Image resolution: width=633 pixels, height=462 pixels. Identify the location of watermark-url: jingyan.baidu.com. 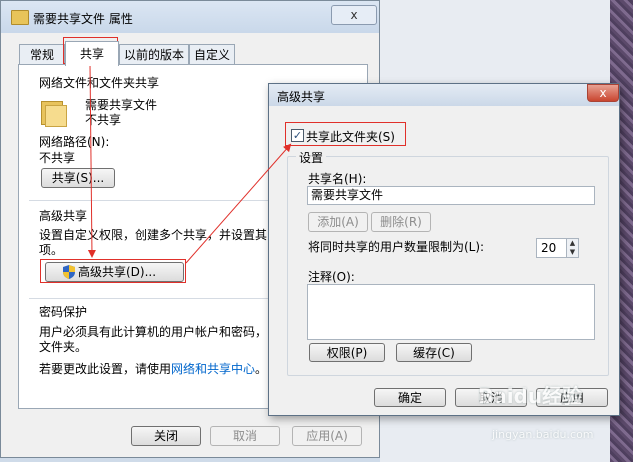
(543, 434).